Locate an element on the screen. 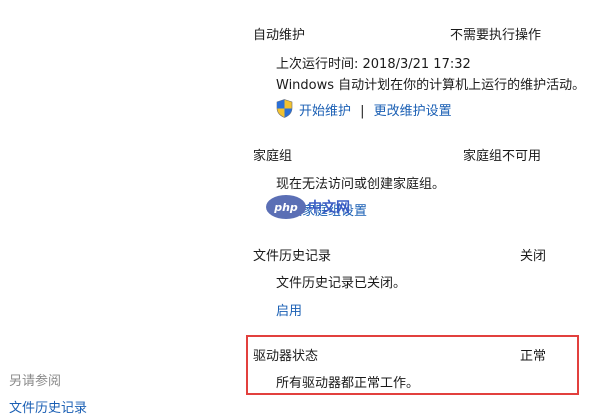  file-history-status: 关闭 is located at coordinates (533, 256).